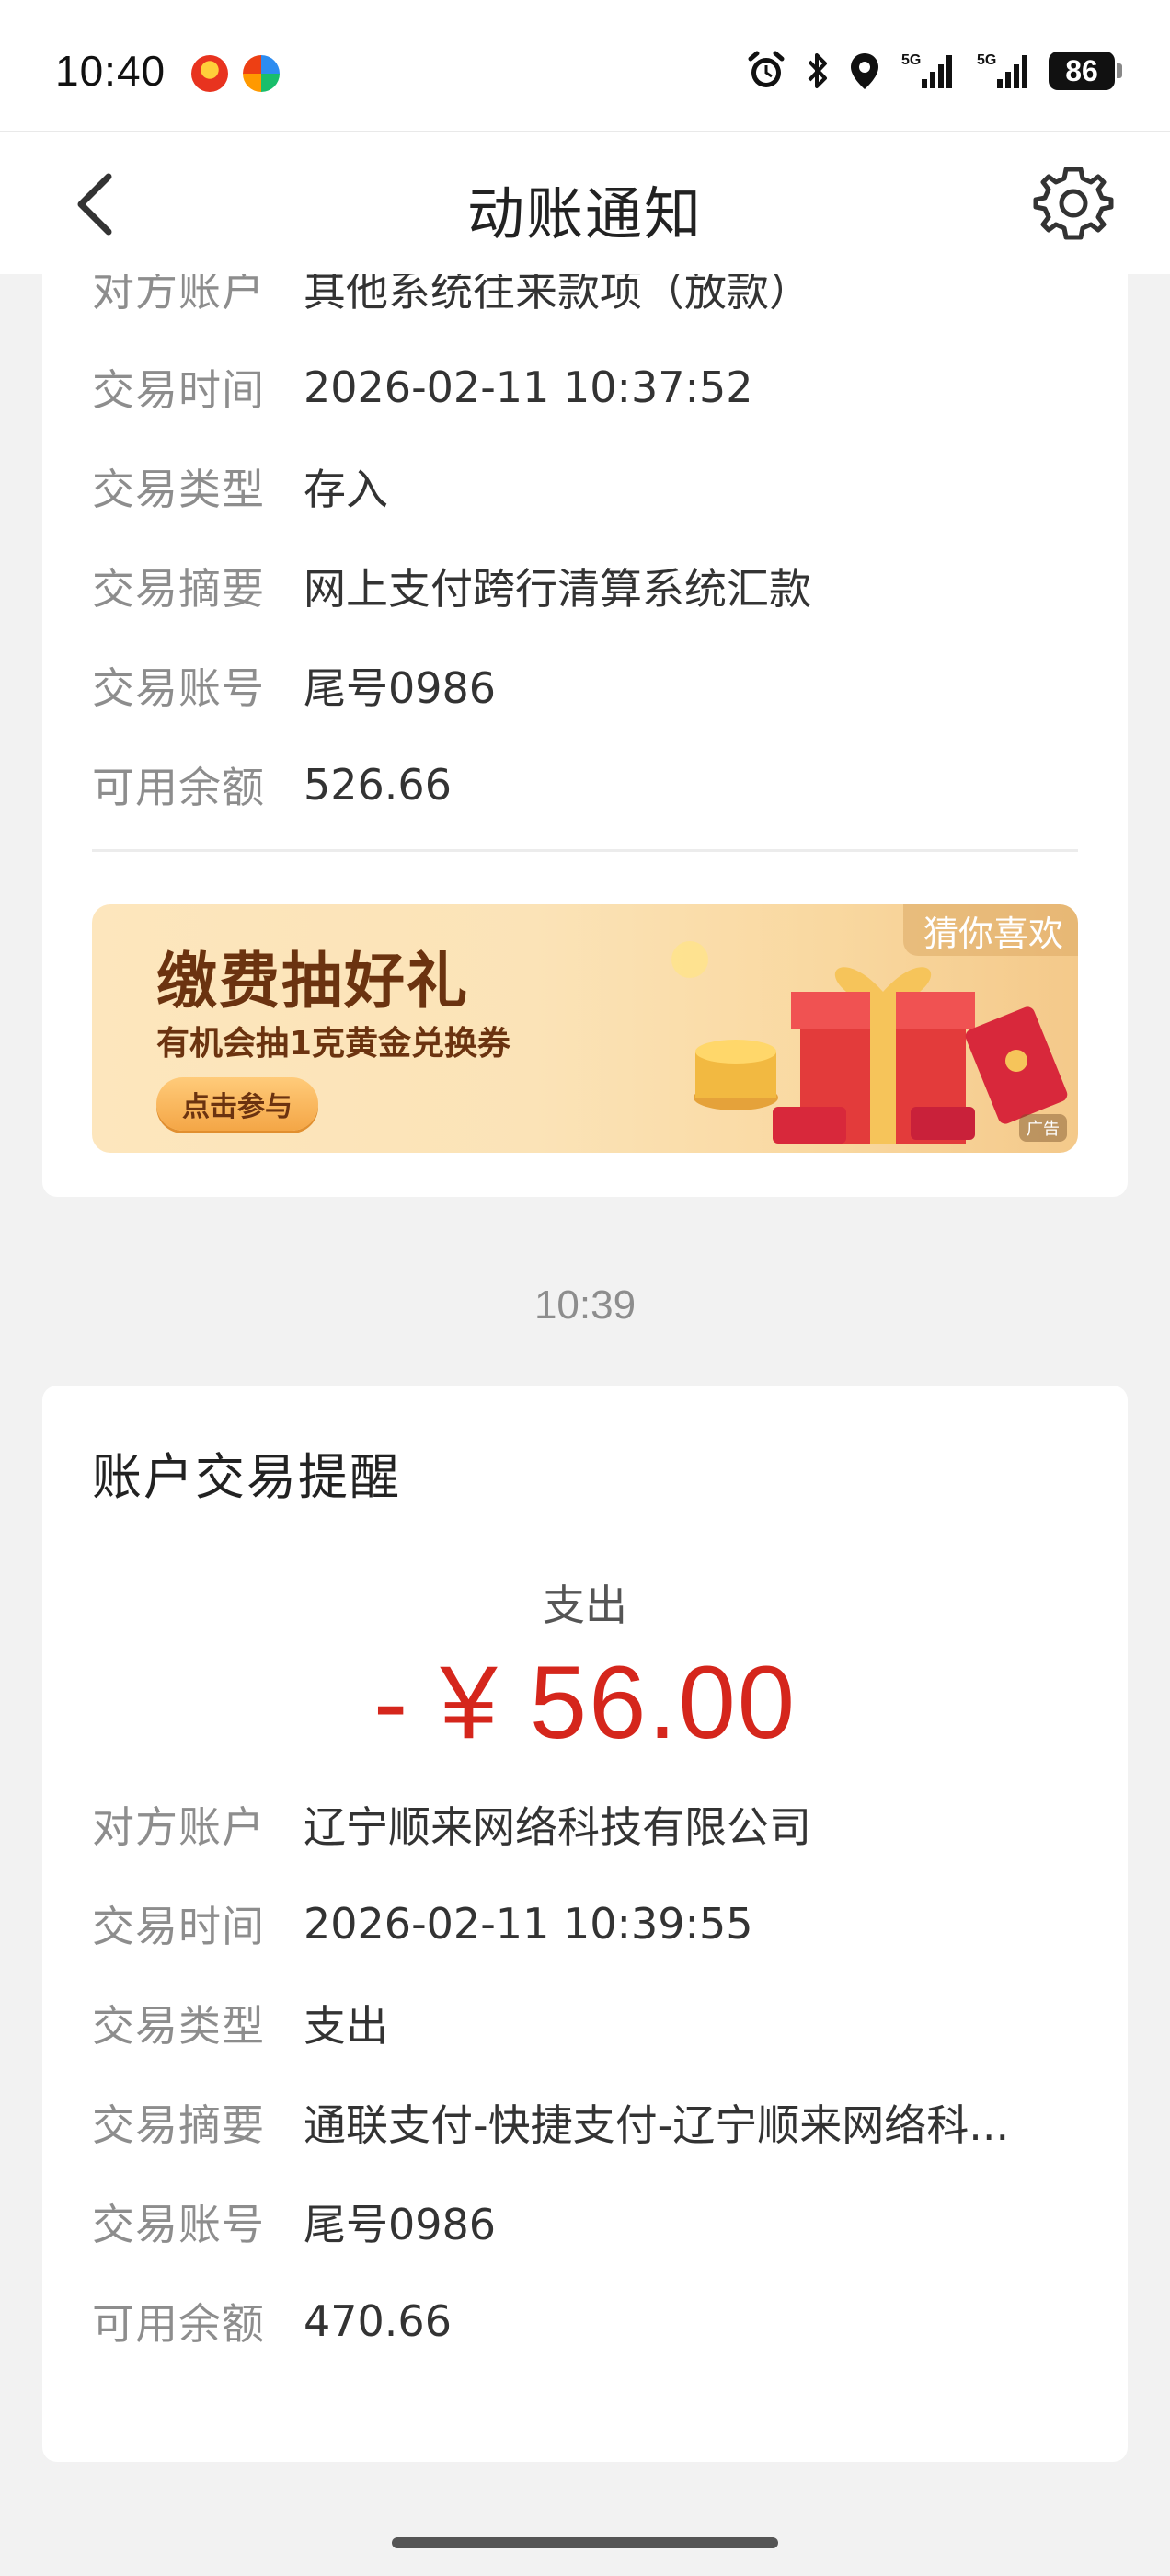  Describe the element at coordinates (346, 490) in the screenshot. I see `detail-value: 存入` at that location.